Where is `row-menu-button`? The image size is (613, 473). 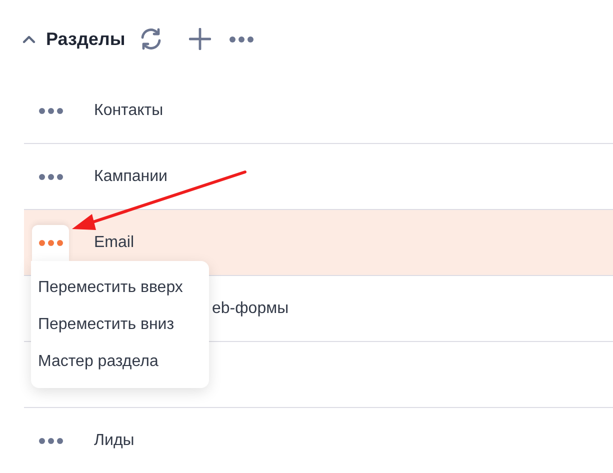 row-menu-button is located at coordinates (50, 243).